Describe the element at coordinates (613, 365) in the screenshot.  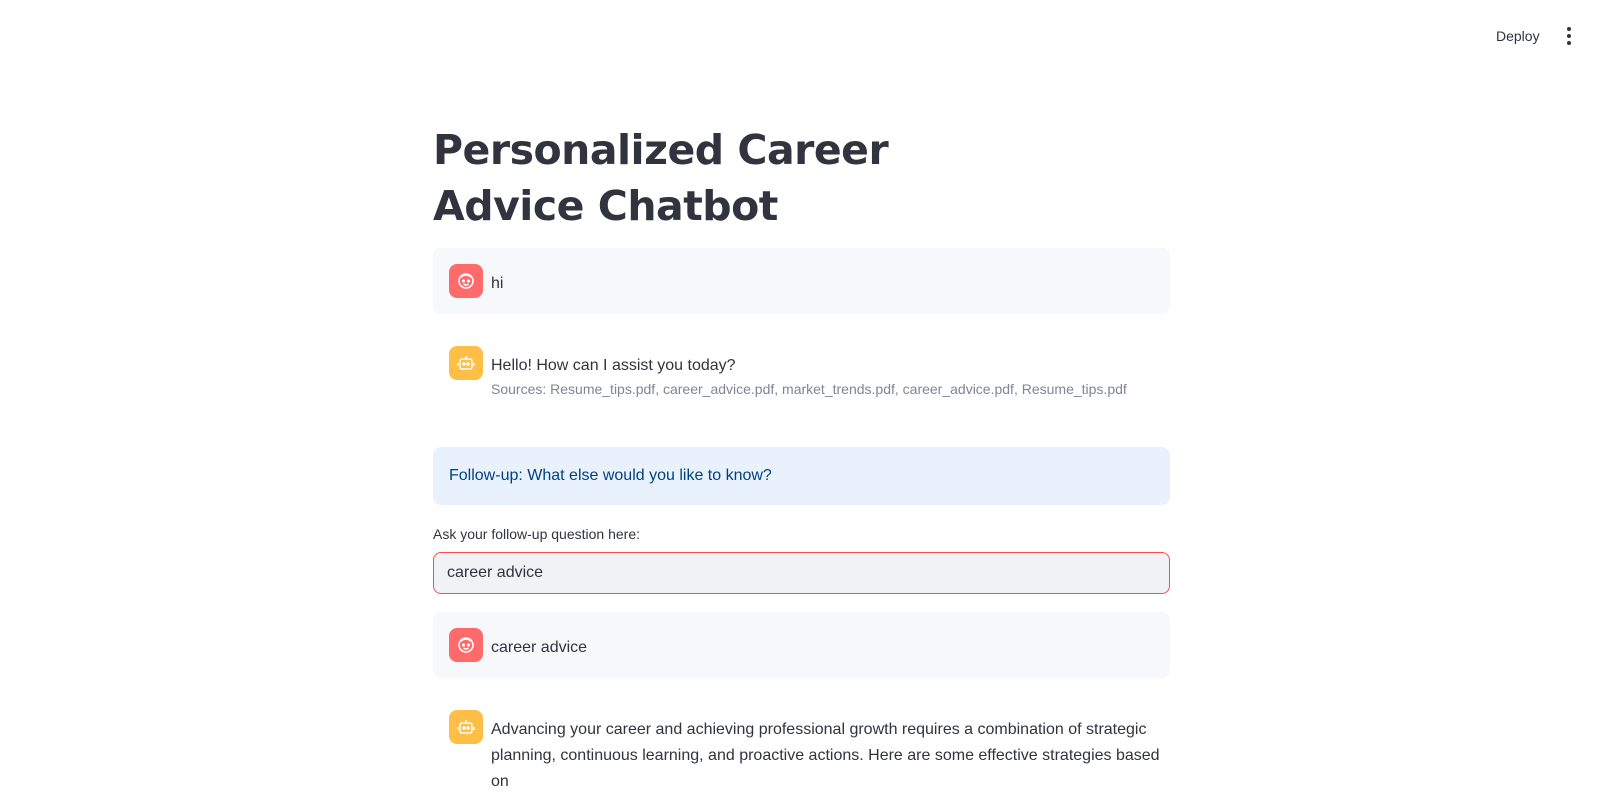
I see `message-text: Hello! How can I assist you today?` at that location.